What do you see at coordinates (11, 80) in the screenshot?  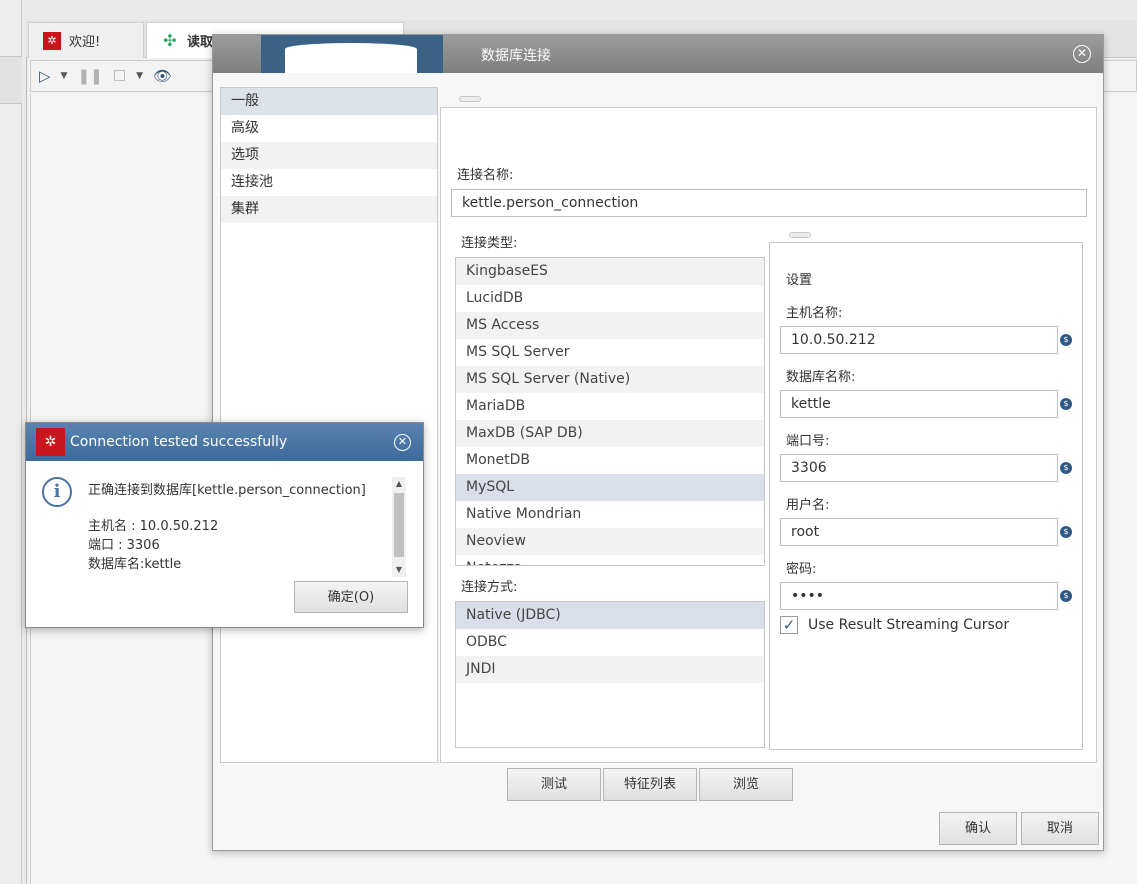 I see `left-panel-segment` at bounding box center [11, 80].